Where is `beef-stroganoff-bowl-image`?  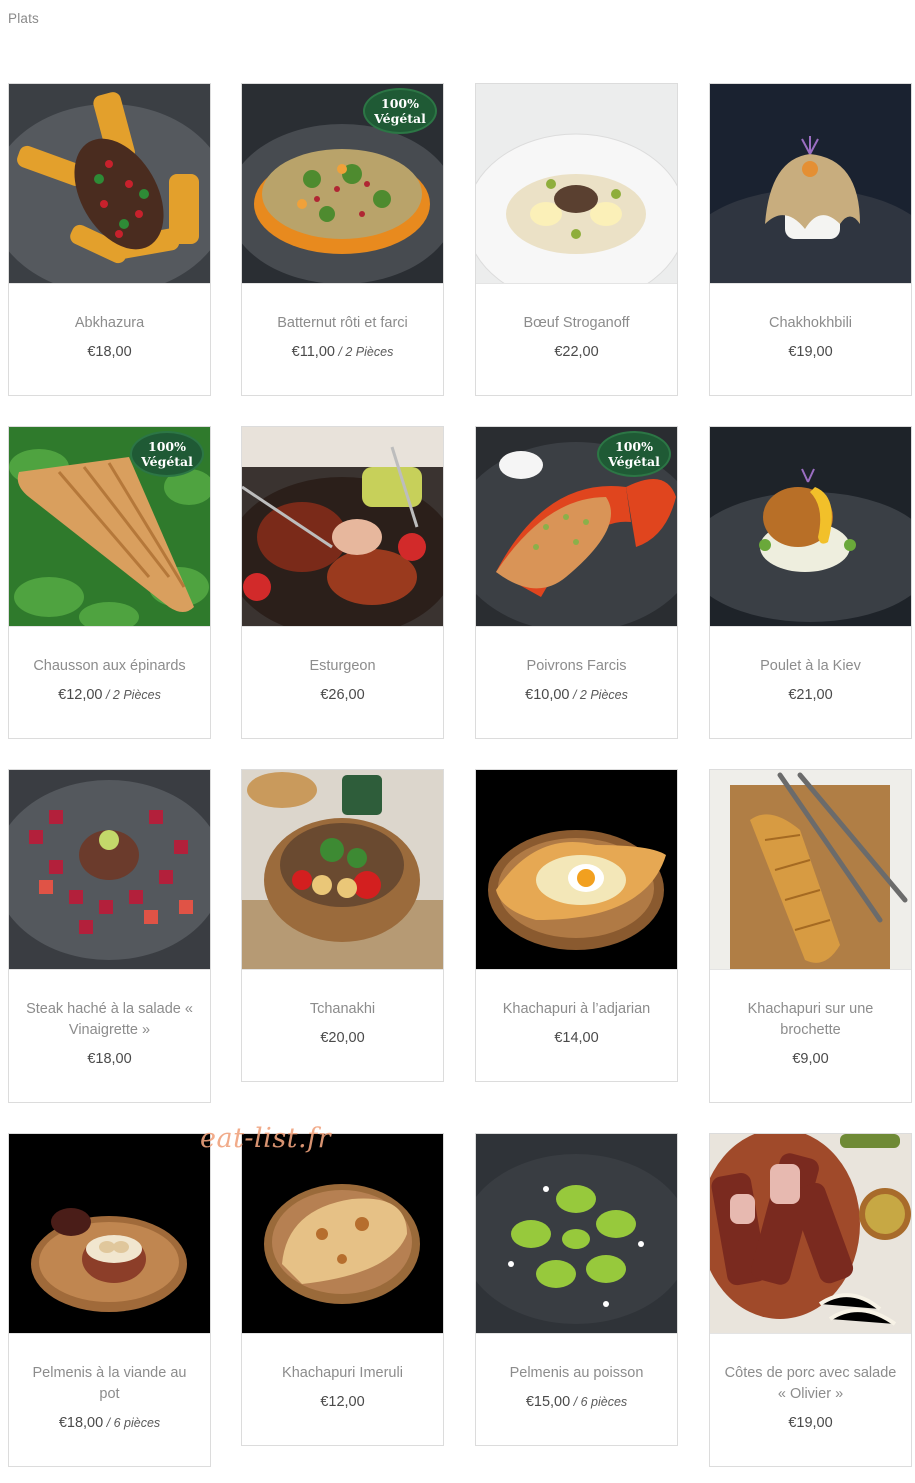 beef-stroganoff-bowl-image is located at coordinates (576, 184).